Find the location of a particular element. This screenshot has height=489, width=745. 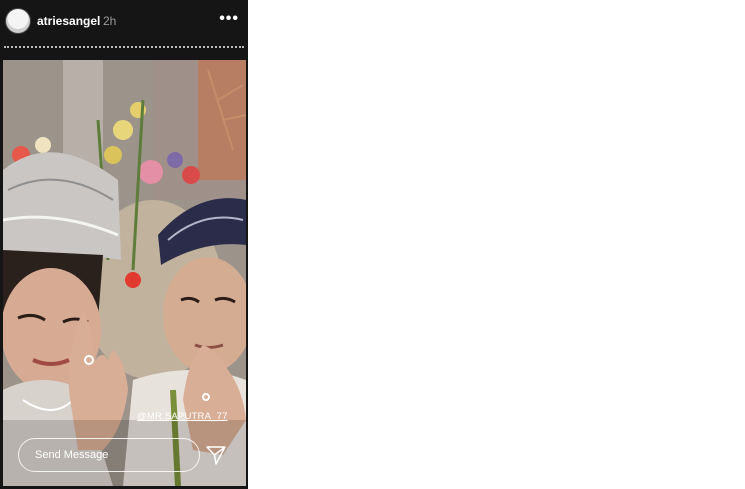

story-header: atriesangel 2h ••• is located at coordinates (124, 22).